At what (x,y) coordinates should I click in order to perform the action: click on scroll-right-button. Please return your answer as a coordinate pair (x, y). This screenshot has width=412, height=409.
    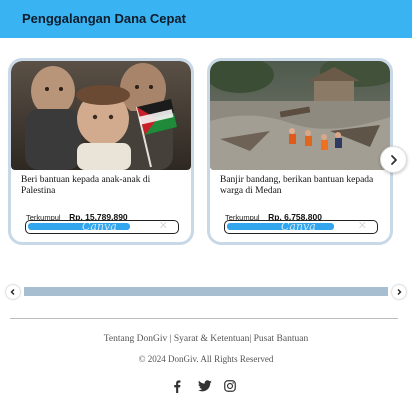
    Looking at the image, I should click on (399, 292).